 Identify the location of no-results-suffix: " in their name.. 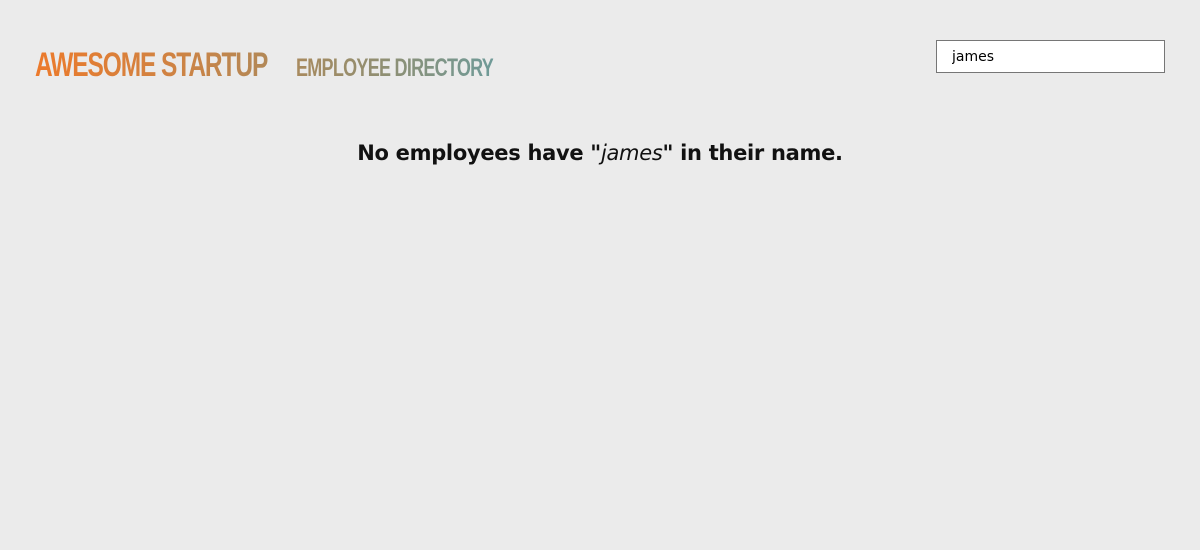
(752, 153).